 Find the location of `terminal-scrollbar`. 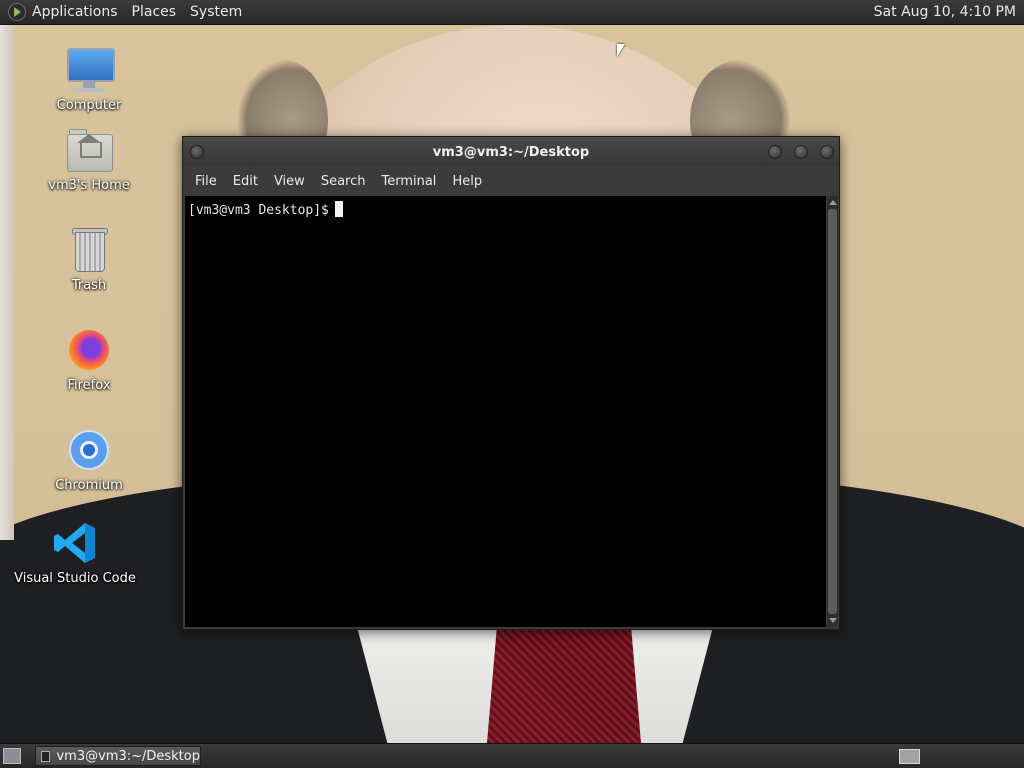

terminal-scrollbar is located at coordinates (832, 411).